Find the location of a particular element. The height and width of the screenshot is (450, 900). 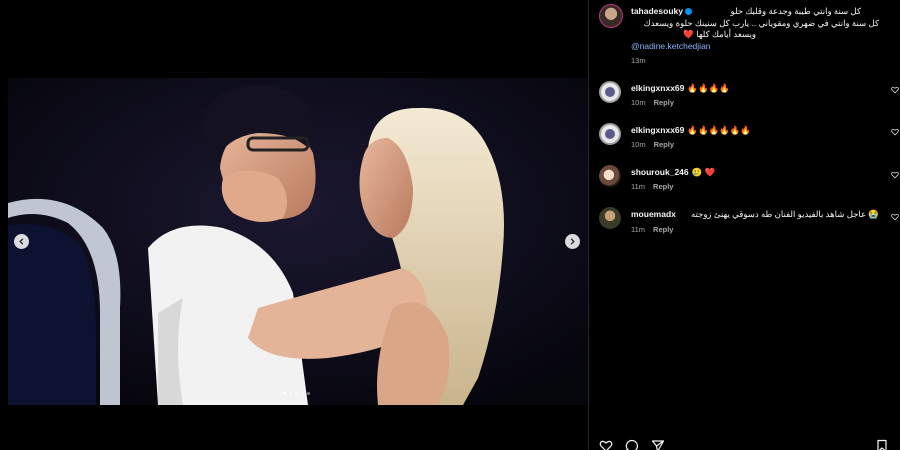

mention-link: @nadine.ketchedjian is located at coordinates (671, 46).